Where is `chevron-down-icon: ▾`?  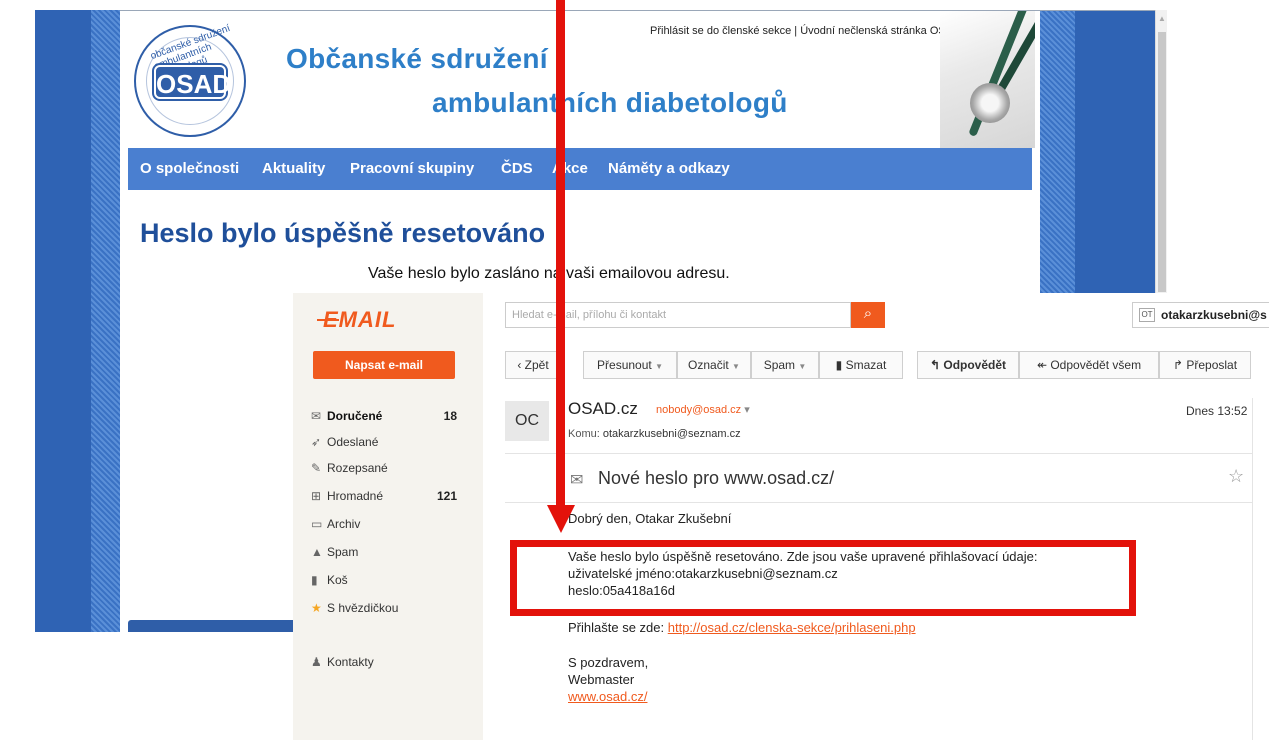
chevron-down-icon: ▾ is located at coordinates (747, 410).